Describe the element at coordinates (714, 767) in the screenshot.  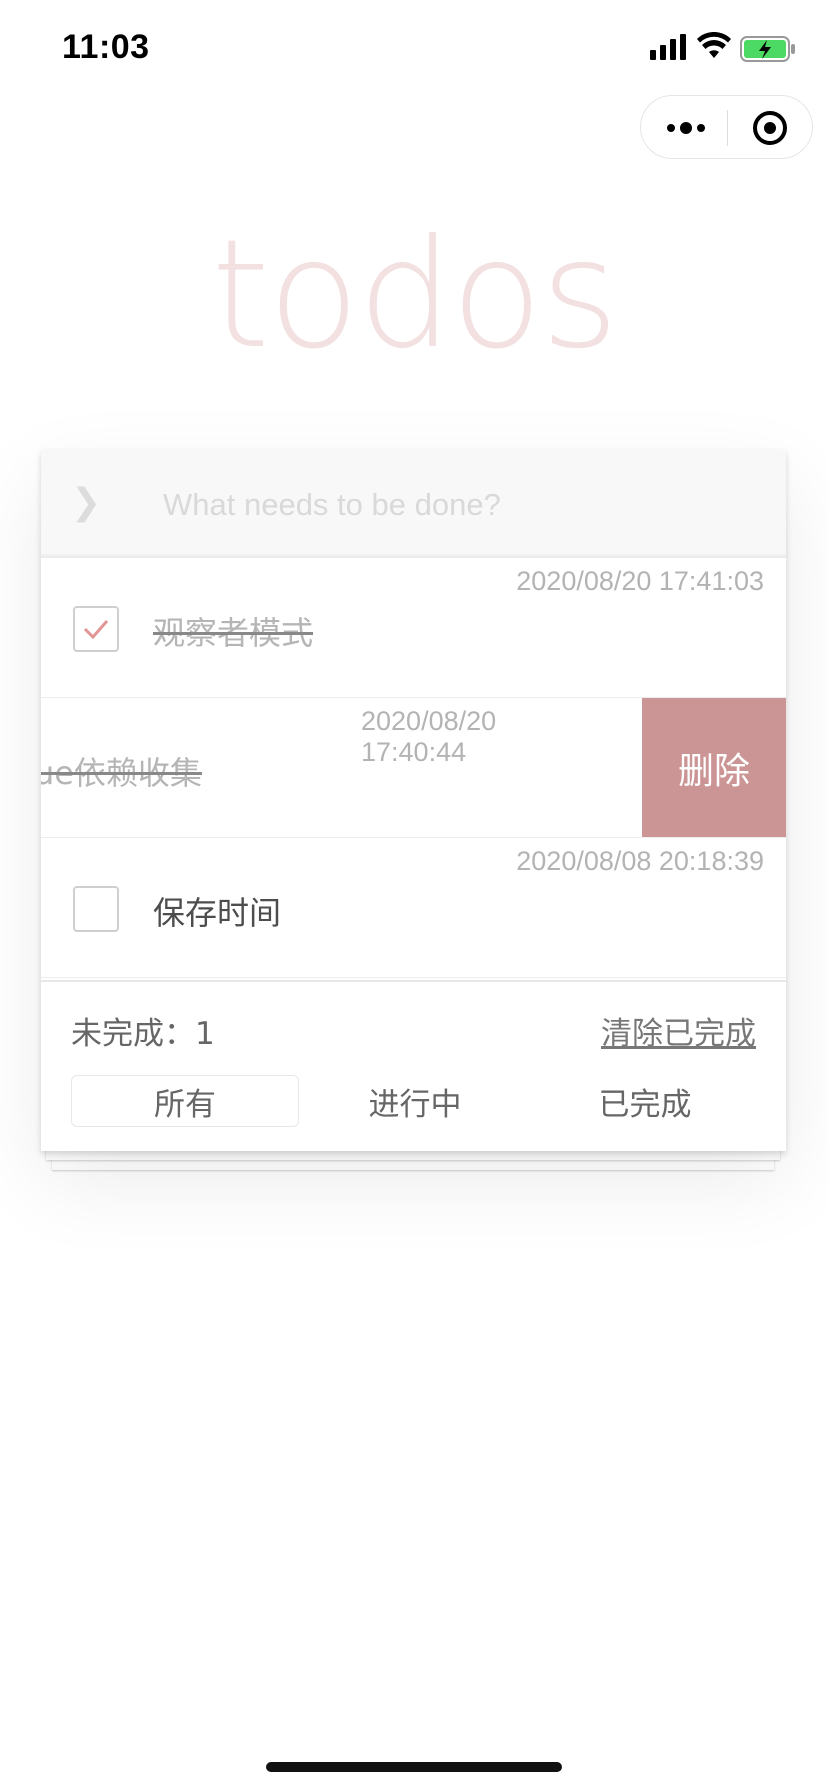
I see `delete-button: 删除` at that location.